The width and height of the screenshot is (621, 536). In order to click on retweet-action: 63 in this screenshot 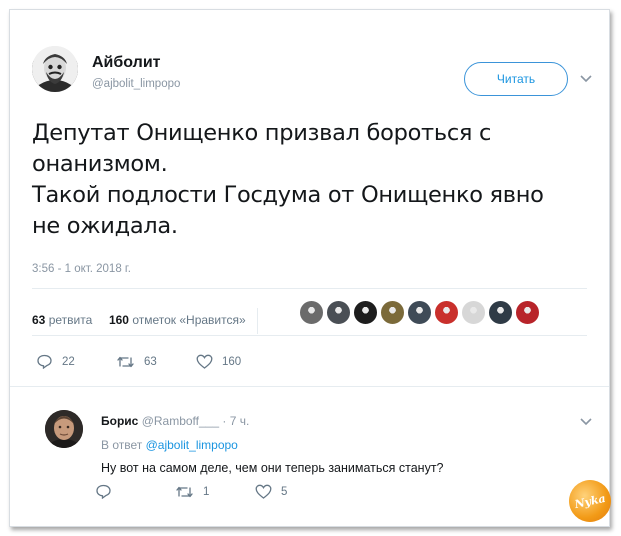, I will do `click(156, 362)`.